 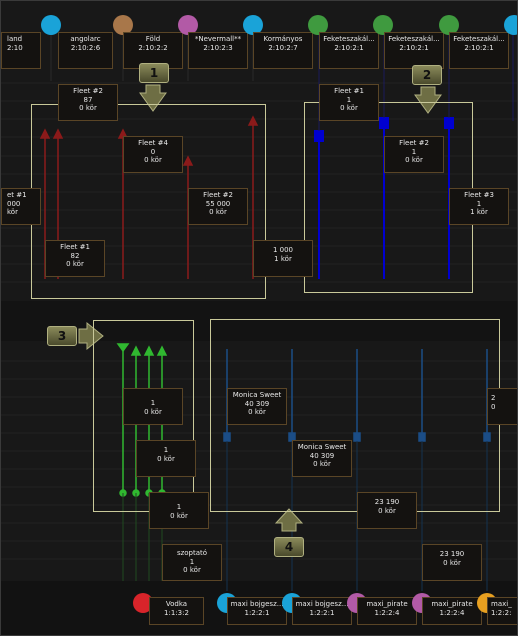 What do you see at coordinates (493, 398) in the screenshot?
I see `fleet-value: 2` at bounding box center [493, 398].